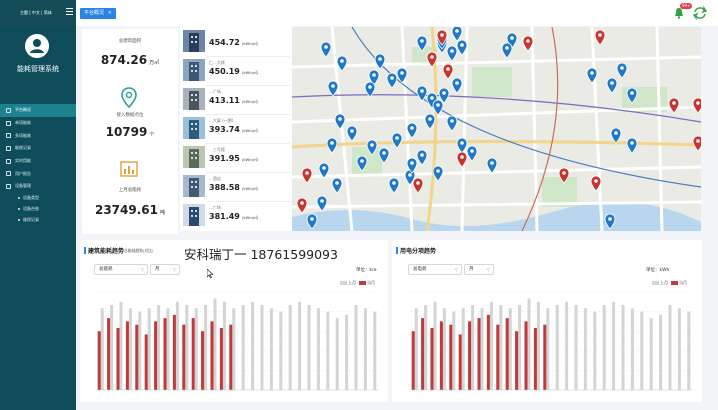 This screenshot has height=410, width=718. What do you see at coordinates (121, 269) in the screenshot?
I see `chart1-type-select: 总能耗 ▽` at bounding box center [121, 269].